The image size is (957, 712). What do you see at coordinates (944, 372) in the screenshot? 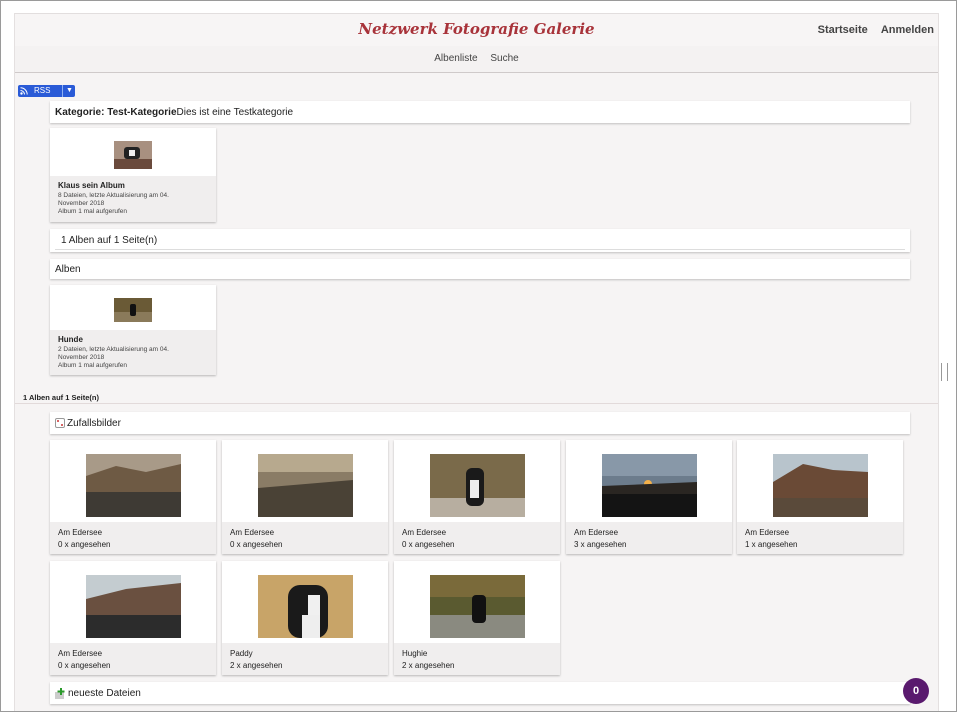
I see `resize-grip-icon` at bounding box center [944, 372].